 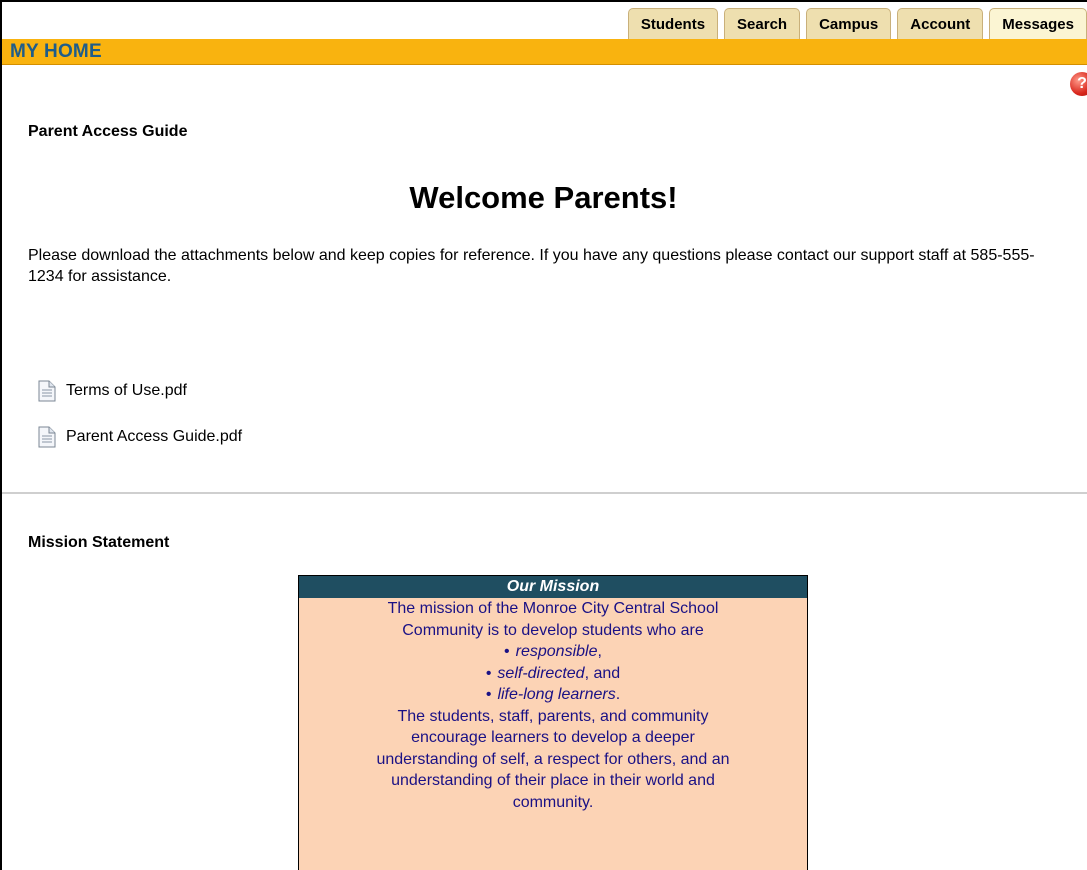 What do you see at coordinates (553, 802) in the screenshot?
I see `mission-line: community.` at bounding box center [553, 802].